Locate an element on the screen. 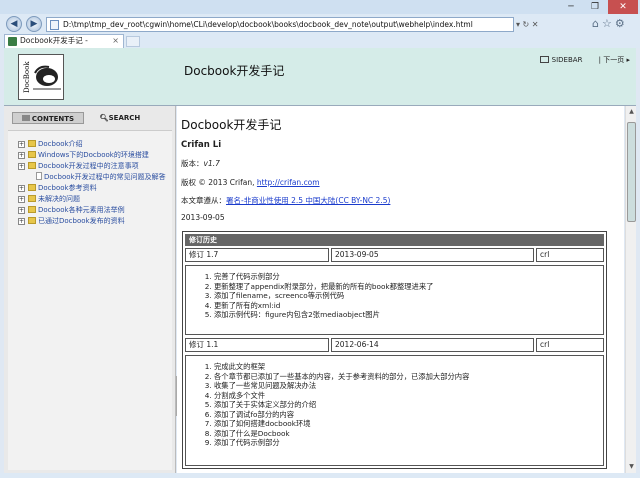 Image resolution: width=640 pixels, height=478 pixels. list-item: 完成此文的框架 is located at coordinates (408, 367).